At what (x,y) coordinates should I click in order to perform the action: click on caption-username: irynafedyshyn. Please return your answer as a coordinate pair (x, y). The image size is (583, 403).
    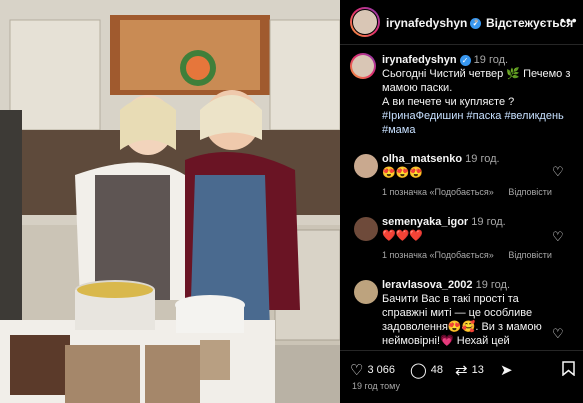
    Looking at the image, I should click on (419, 60).